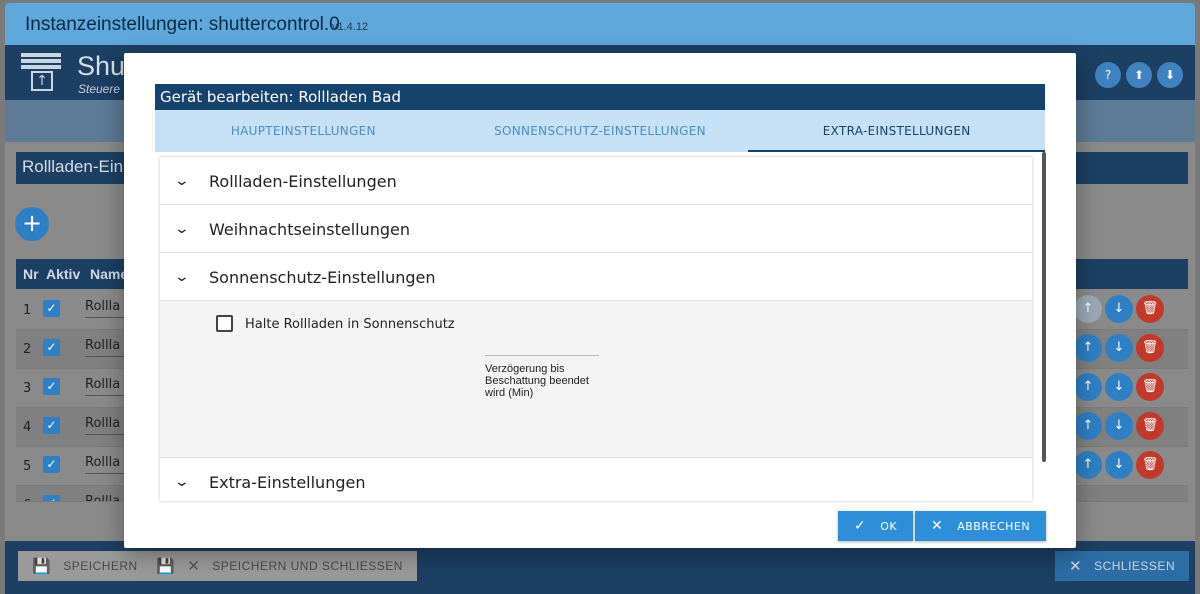 This screenshot has width=1200, height=594. What do you see at coordinates (31, 274) in the screenshot?
I see `col-nr: Nr` at bounding box center [31, 274].